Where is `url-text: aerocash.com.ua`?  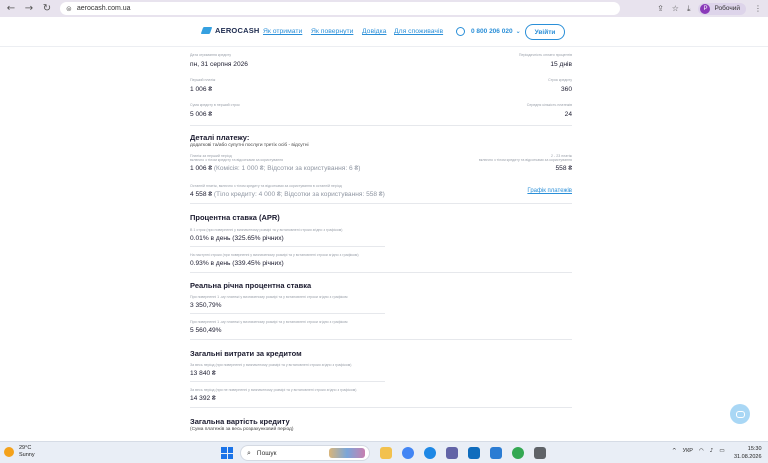
url-text: aerocash.com.ua is located at coordinates (103, 8).